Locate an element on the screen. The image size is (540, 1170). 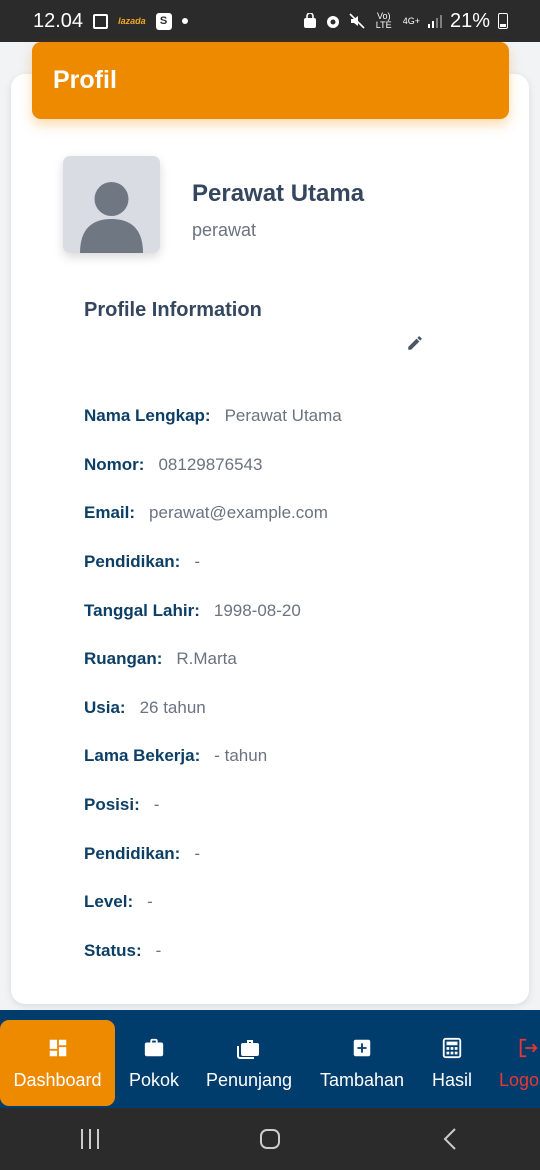
recent-apps-icon is located at coordinates (90, 1139).